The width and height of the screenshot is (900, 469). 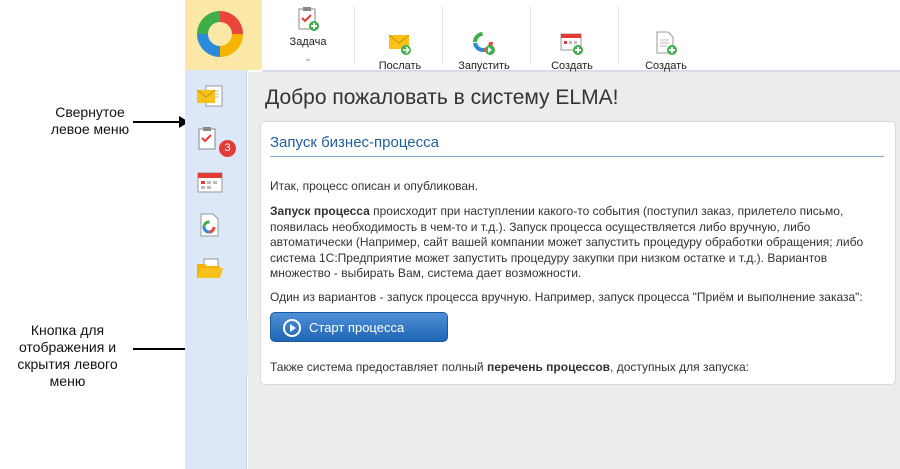 I want to click on tasks-icon: 3, so click(x=216, y=141).